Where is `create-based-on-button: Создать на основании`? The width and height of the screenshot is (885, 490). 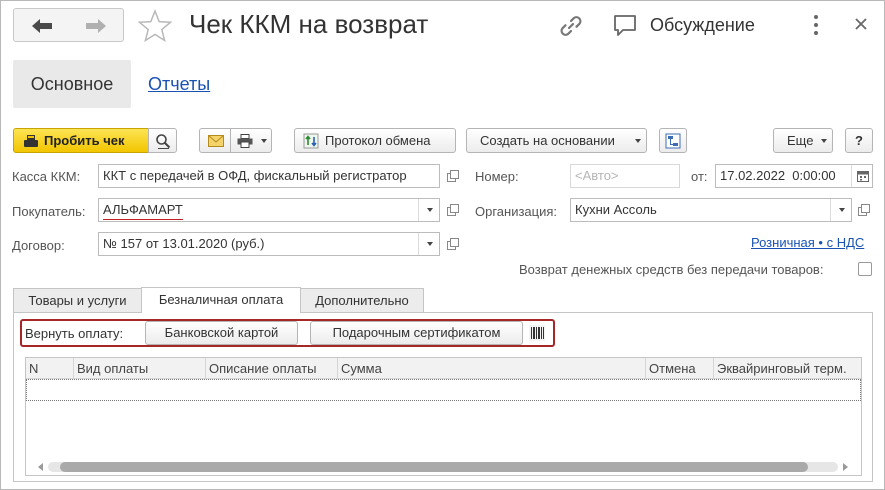
create-based-on-button: Создать на основании is located at coordinates (556, 140).